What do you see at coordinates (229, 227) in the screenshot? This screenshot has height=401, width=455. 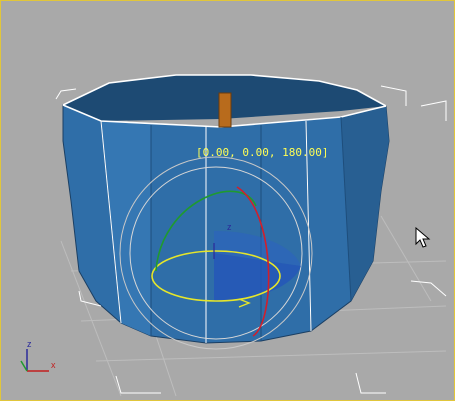 I see `gizmo-z-axis-label: z` at bounding box center [229, 227].